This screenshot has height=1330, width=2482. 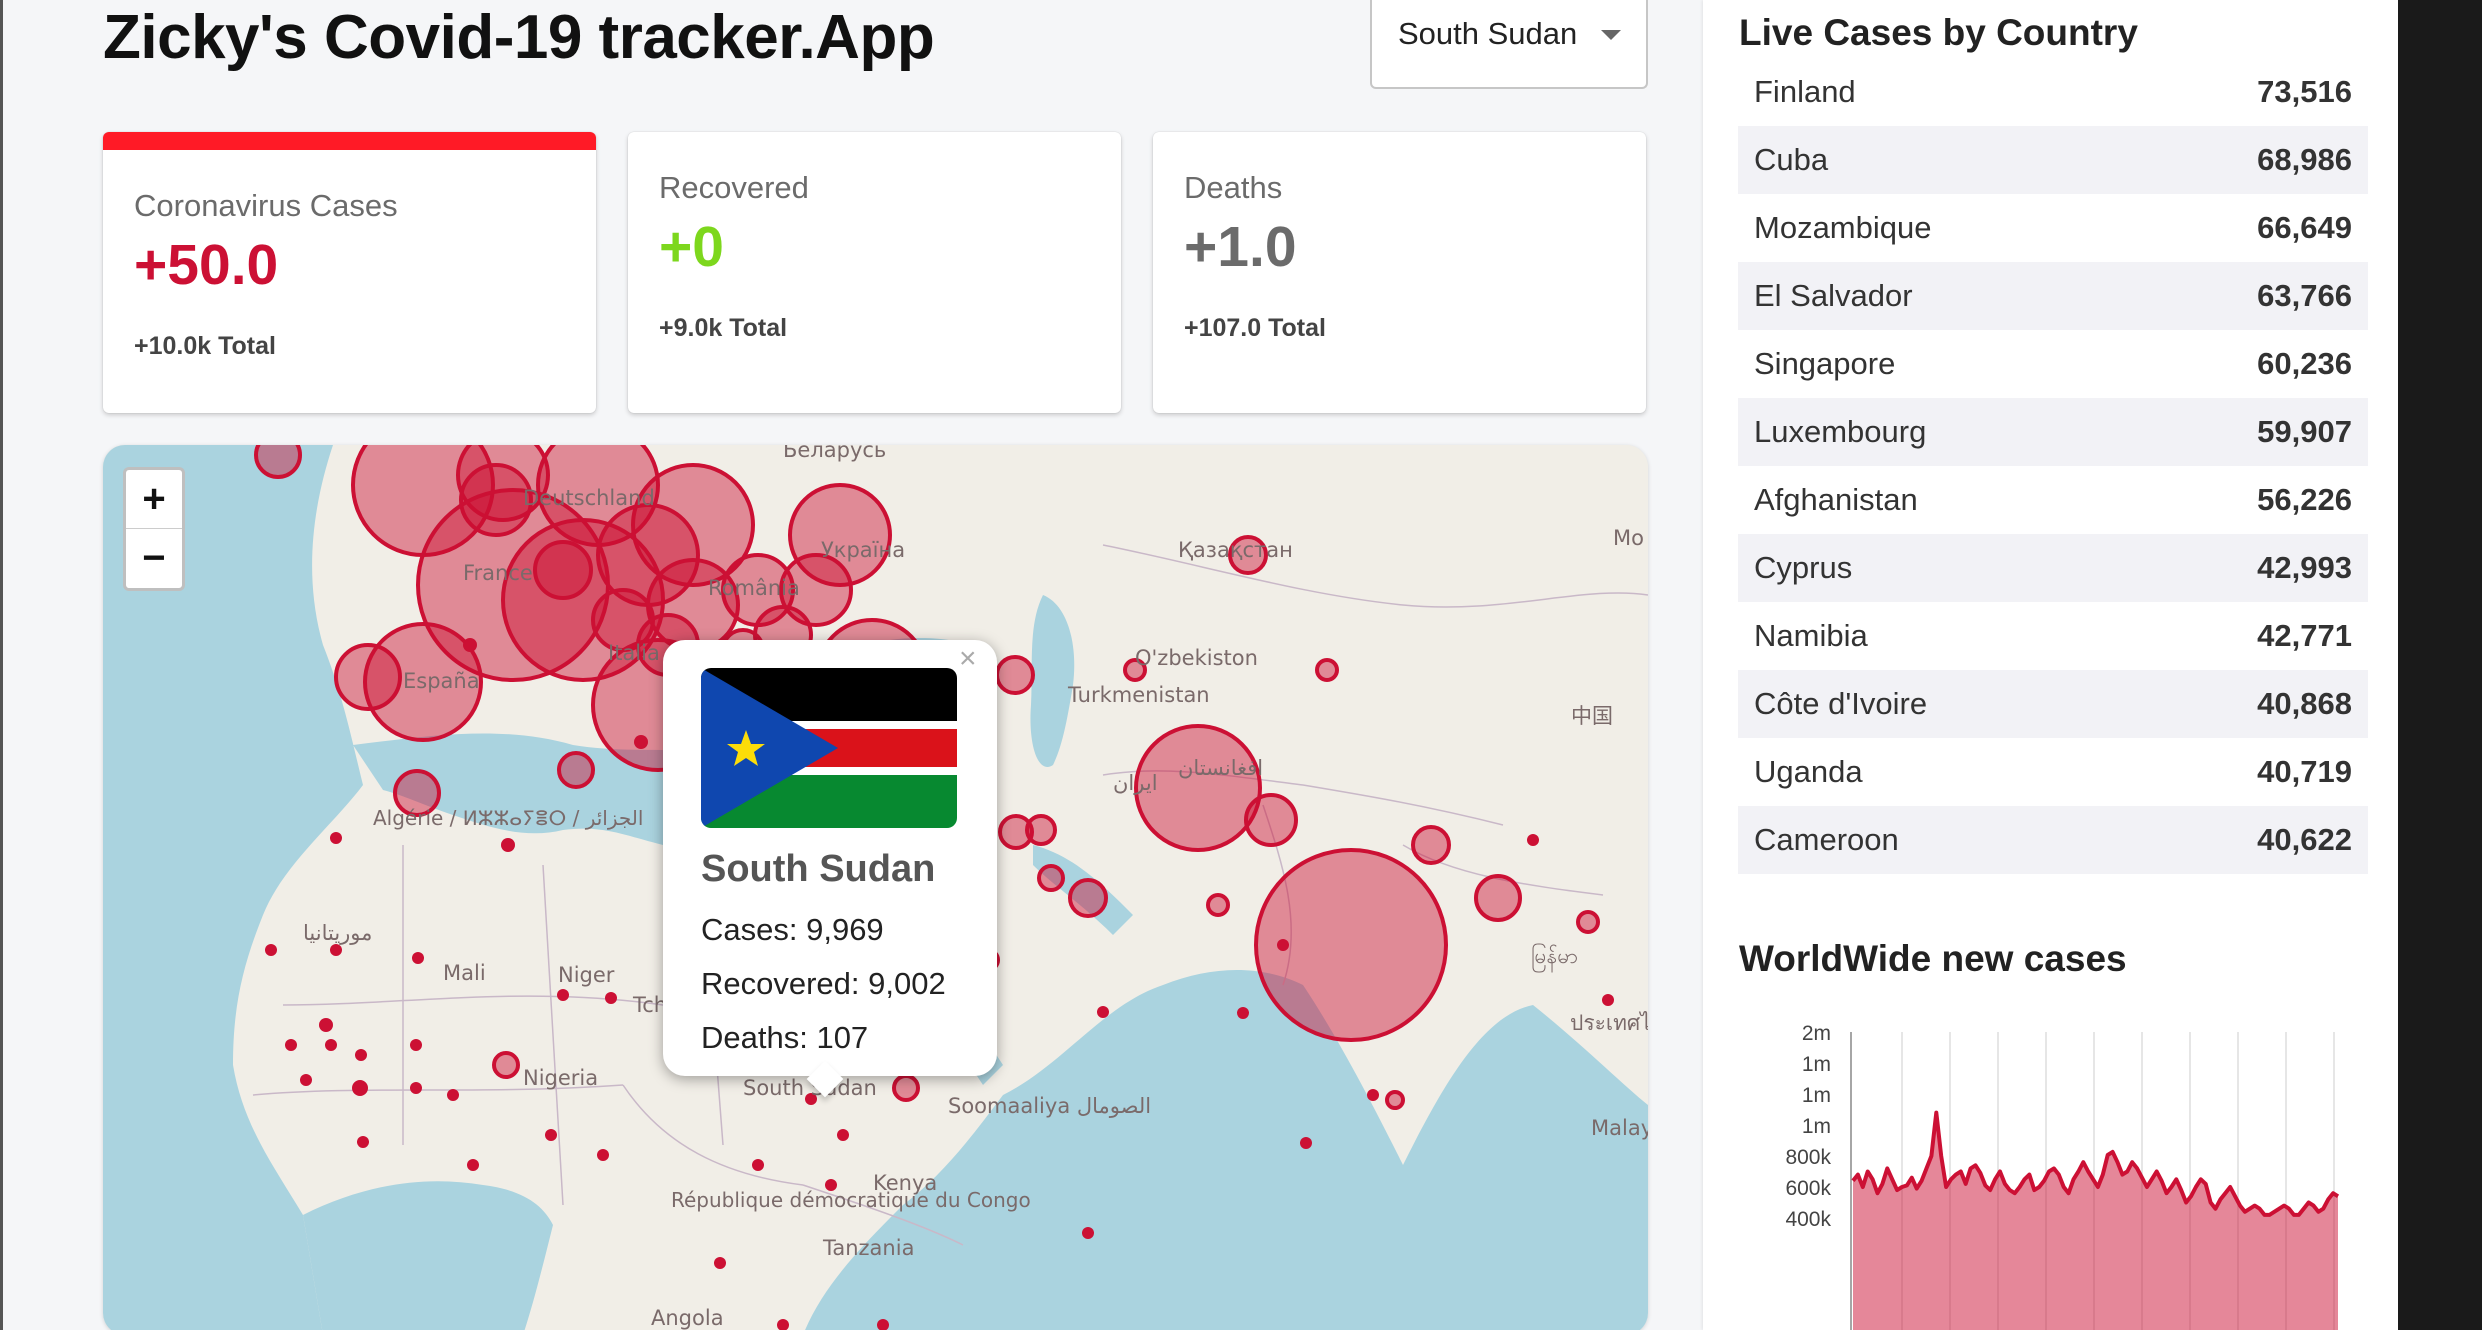 I want to click on country-name: Cameroon, so click(x=1826, y=839).